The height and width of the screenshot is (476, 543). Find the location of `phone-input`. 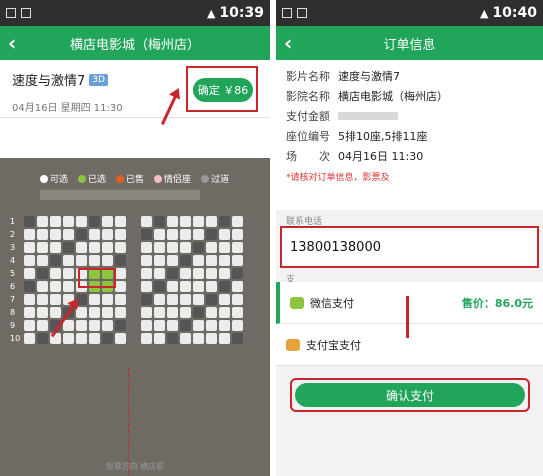

phone-input is located at coordinates (410, 247).